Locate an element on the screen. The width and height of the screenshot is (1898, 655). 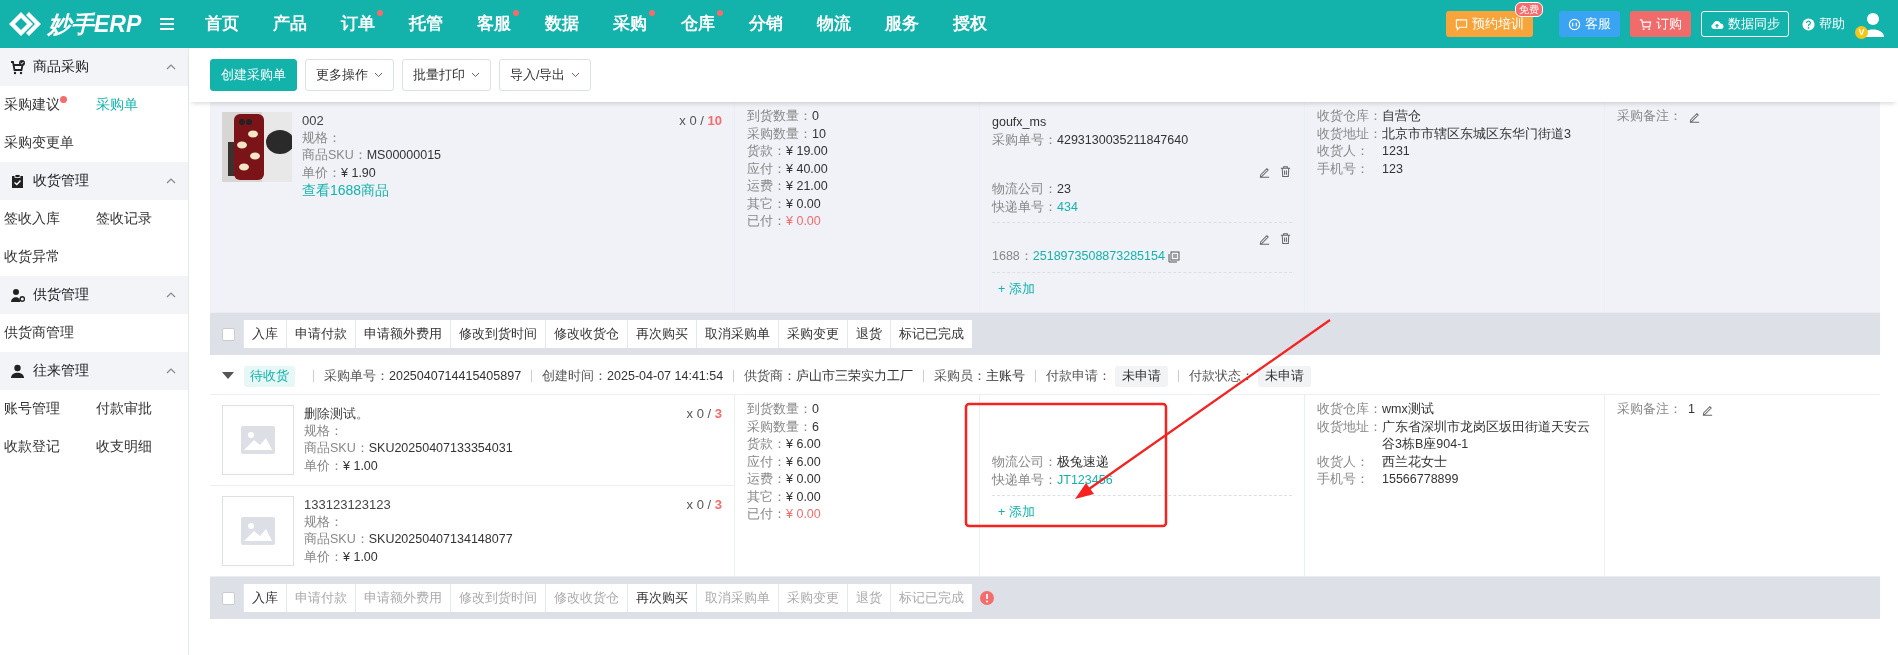
nav-item: 服务 is located at coordinates (902, 24).